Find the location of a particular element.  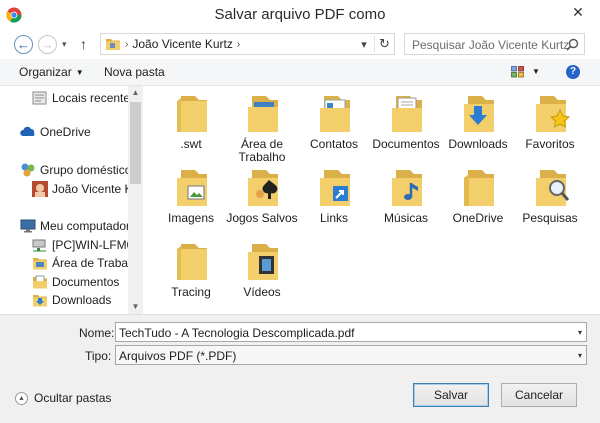

onedrive-icon is located at coordinates (27, 131).